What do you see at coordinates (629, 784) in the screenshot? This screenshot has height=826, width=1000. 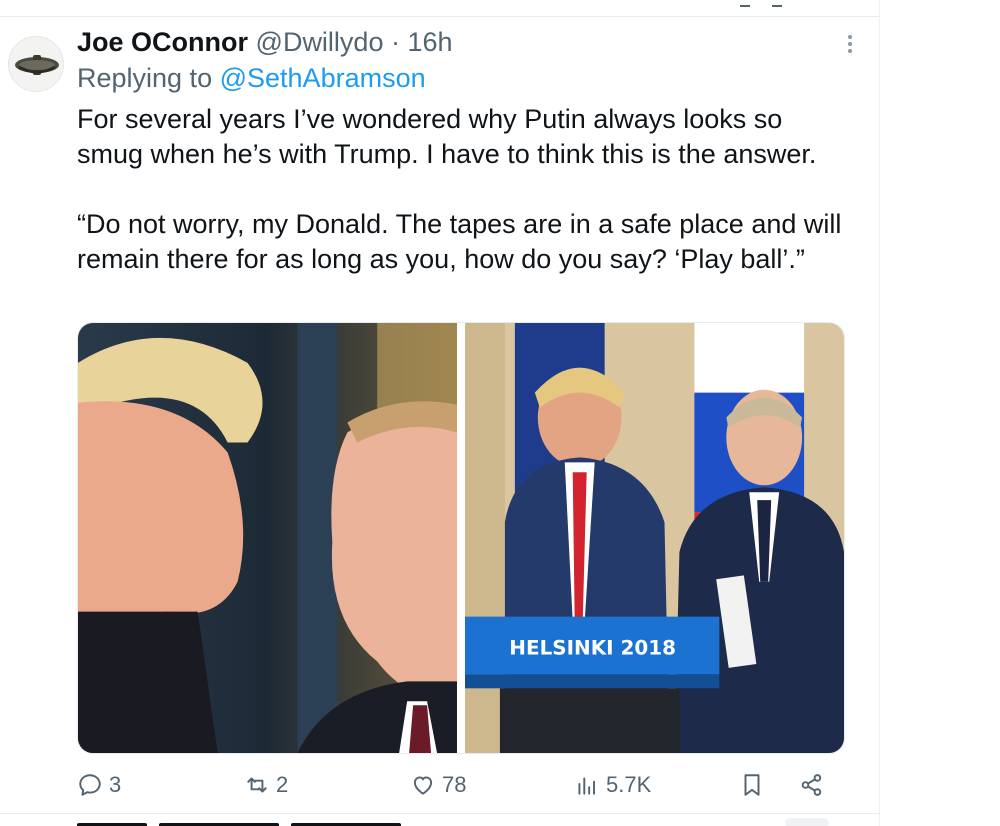 I see `view-count: 5.7K` at bounding box center [629, 784].